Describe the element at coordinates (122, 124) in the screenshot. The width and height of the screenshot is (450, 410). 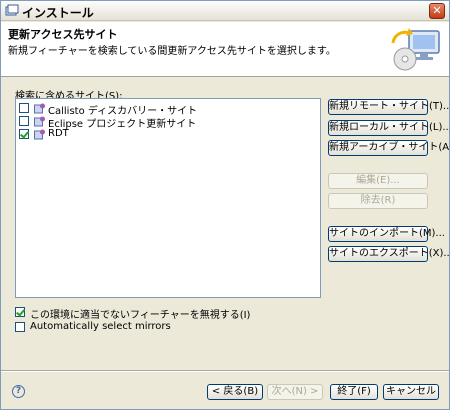
I see `site-name: Eclipse プロジェクト更新サイト` at that location.